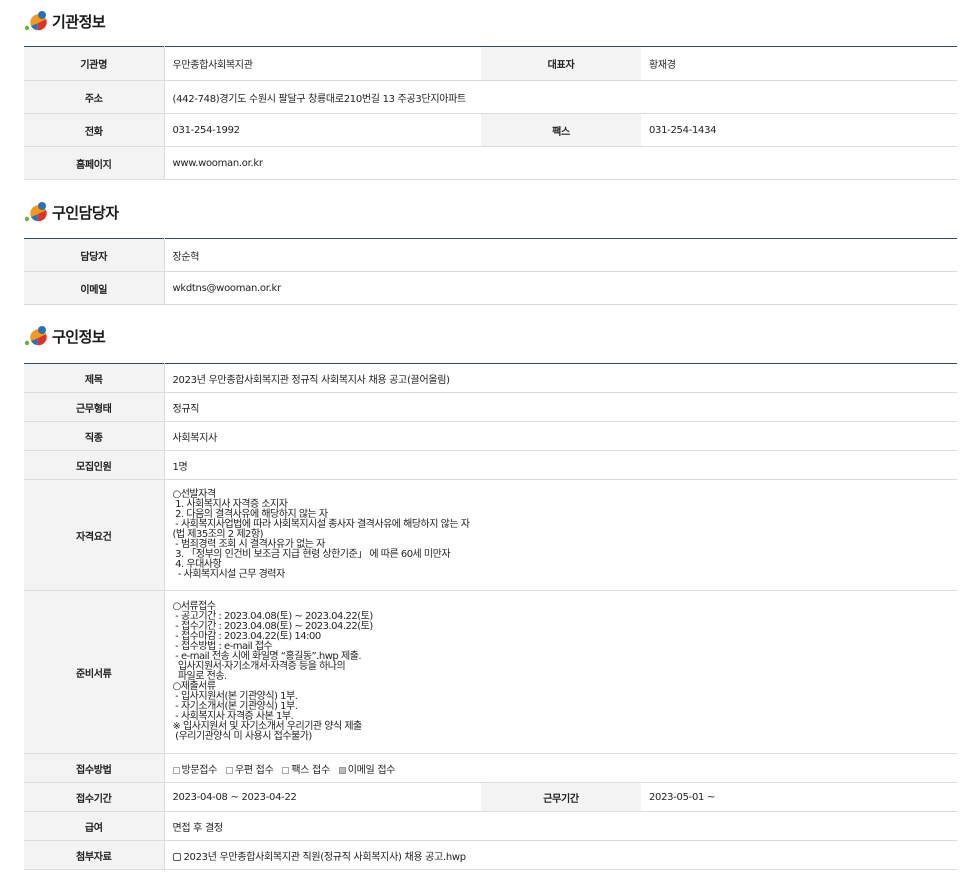  What do you see at coordinates (194, 770) in the screenshot?
I see `method-visit: 방문접수` at bounding box center [194, 770].